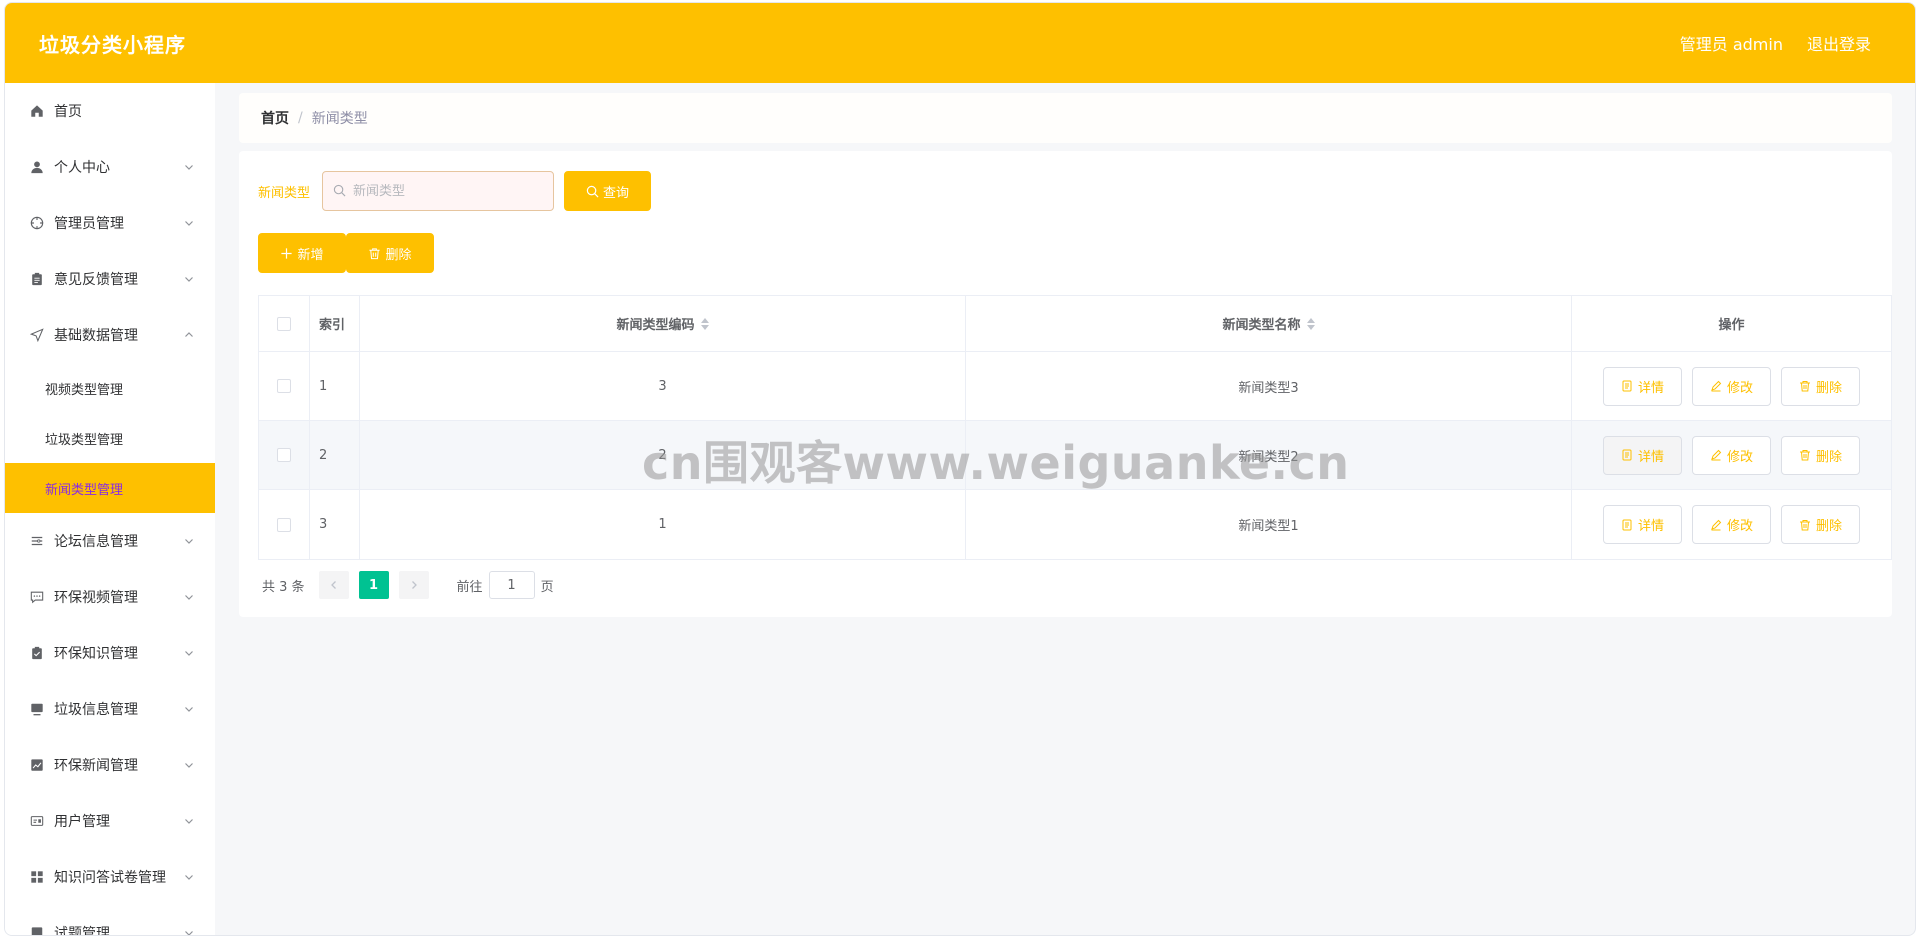 The image size is (1920, 938). I want to click on sidebar-item-label: 首页, so click(68, 112).